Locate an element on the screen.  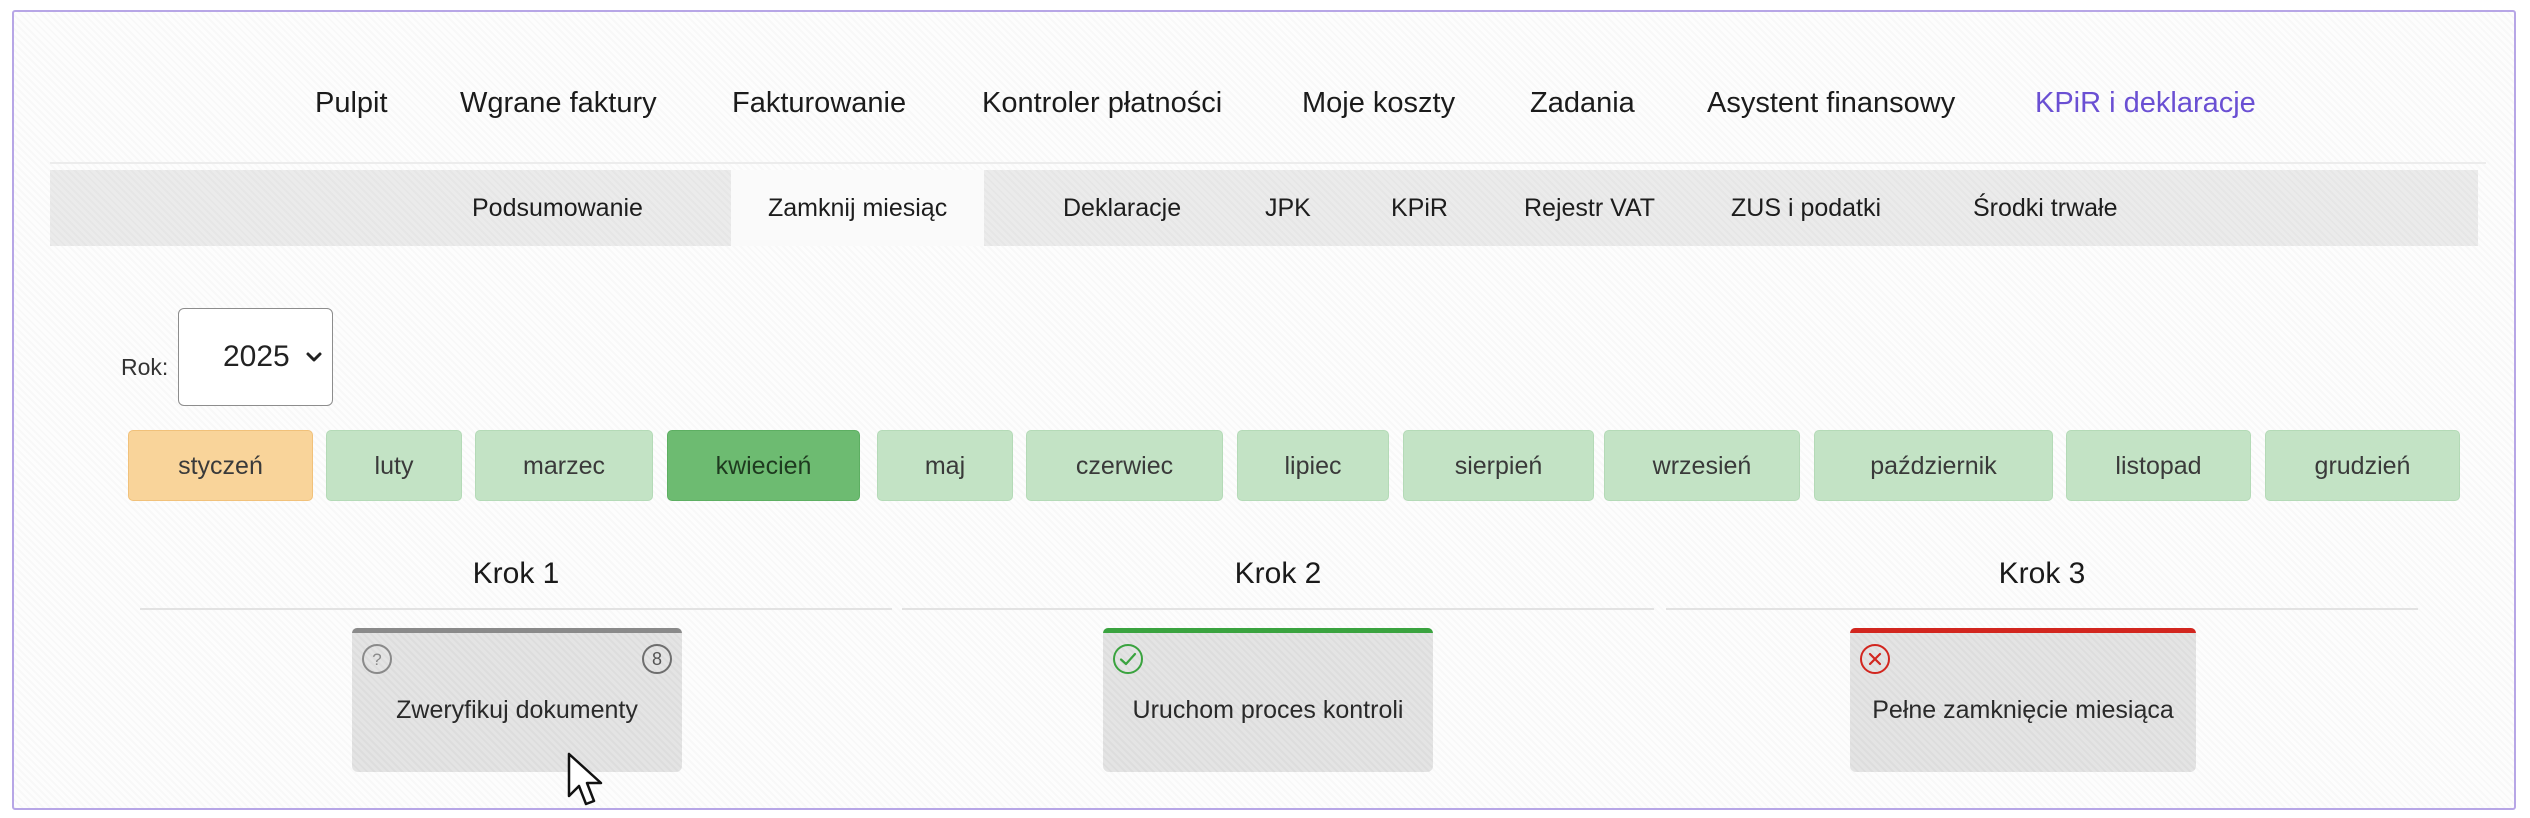
month-kwiecien: kwiecień is located at coordinates (763, 465).